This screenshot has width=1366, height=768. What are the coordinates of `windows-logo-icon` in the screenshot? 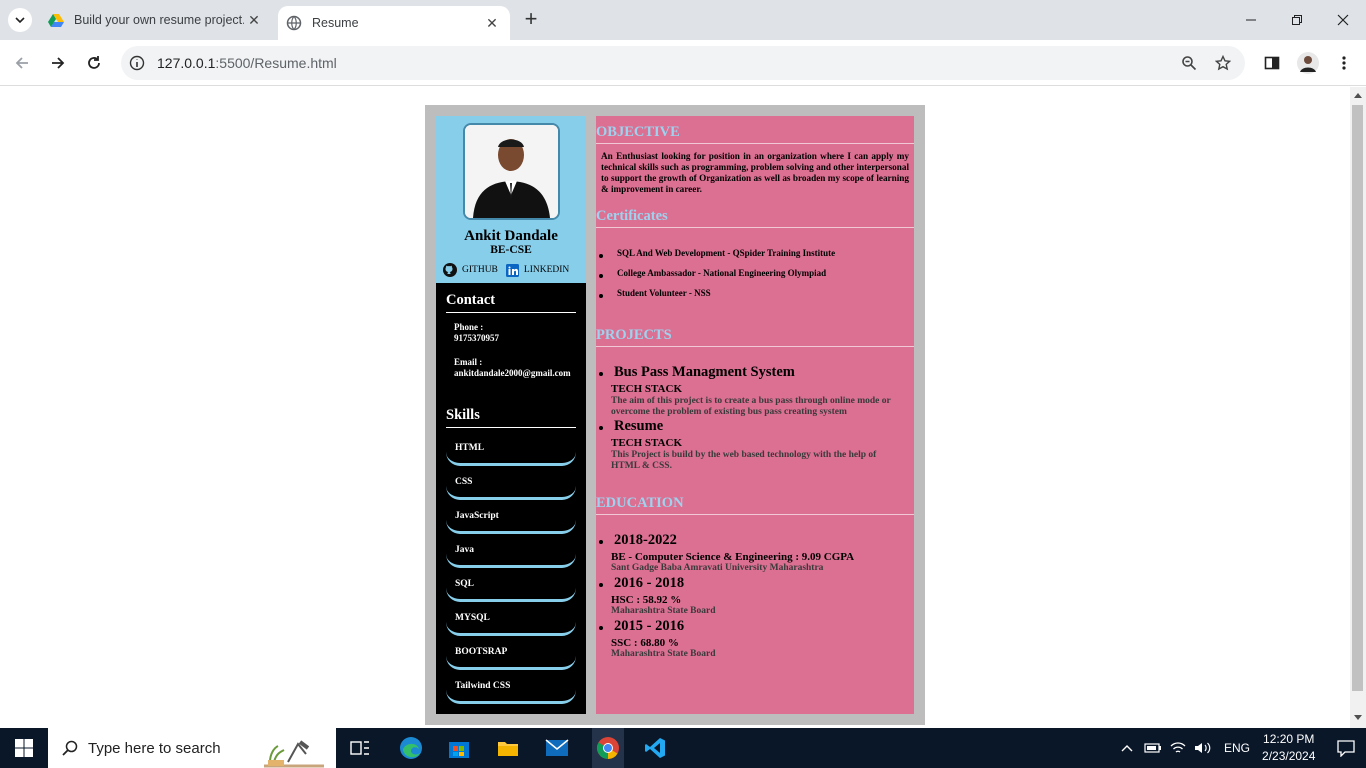 It's located at (24, 748).